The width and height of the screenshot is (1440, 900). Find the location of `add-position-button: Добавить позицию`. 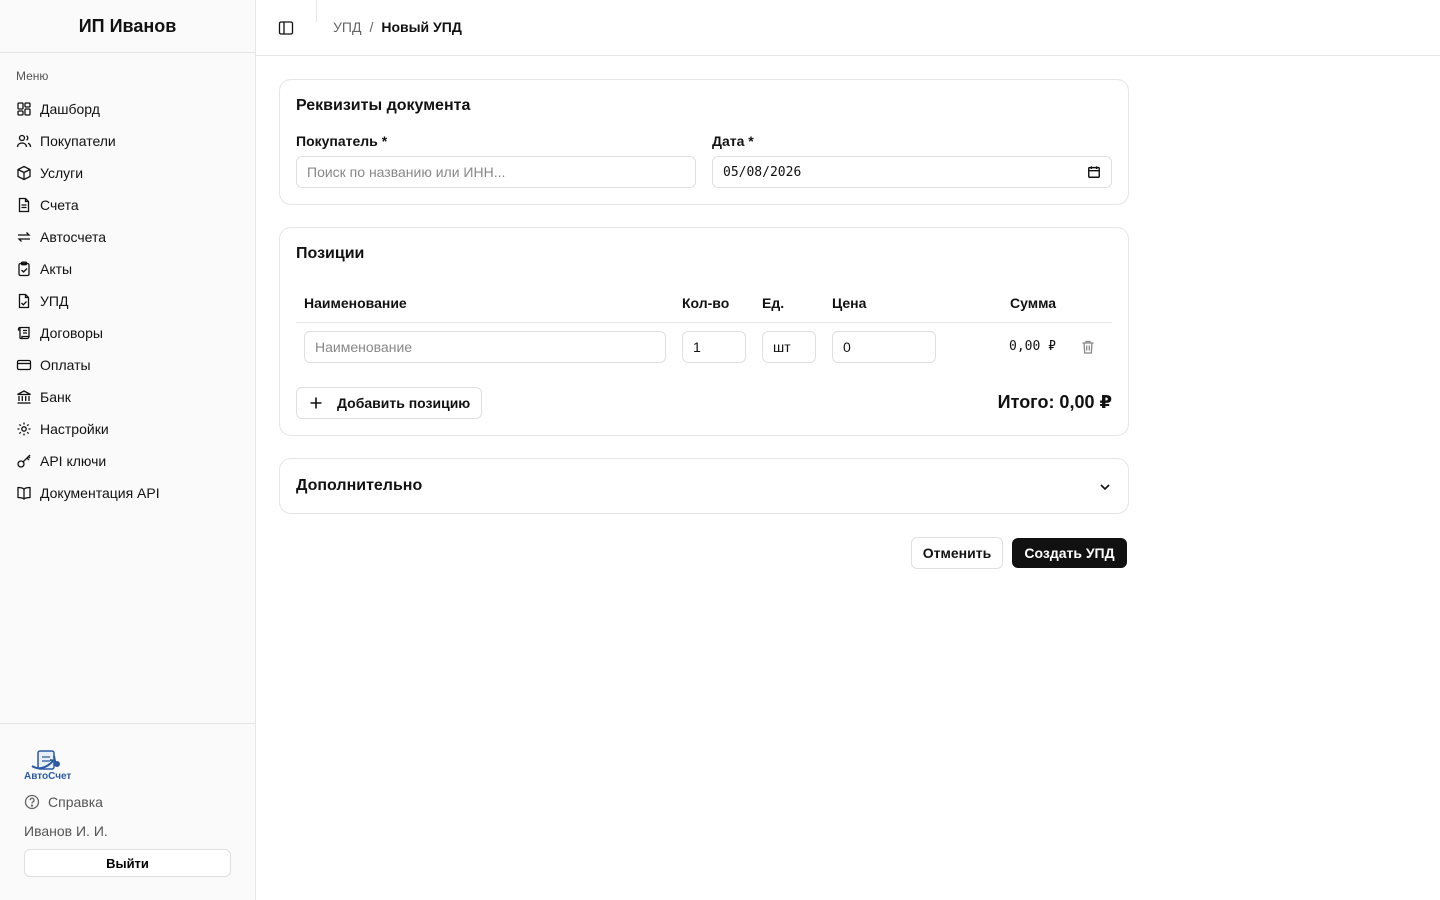

add-position-button: Добавить позицию is located at coordinates (389, 403).